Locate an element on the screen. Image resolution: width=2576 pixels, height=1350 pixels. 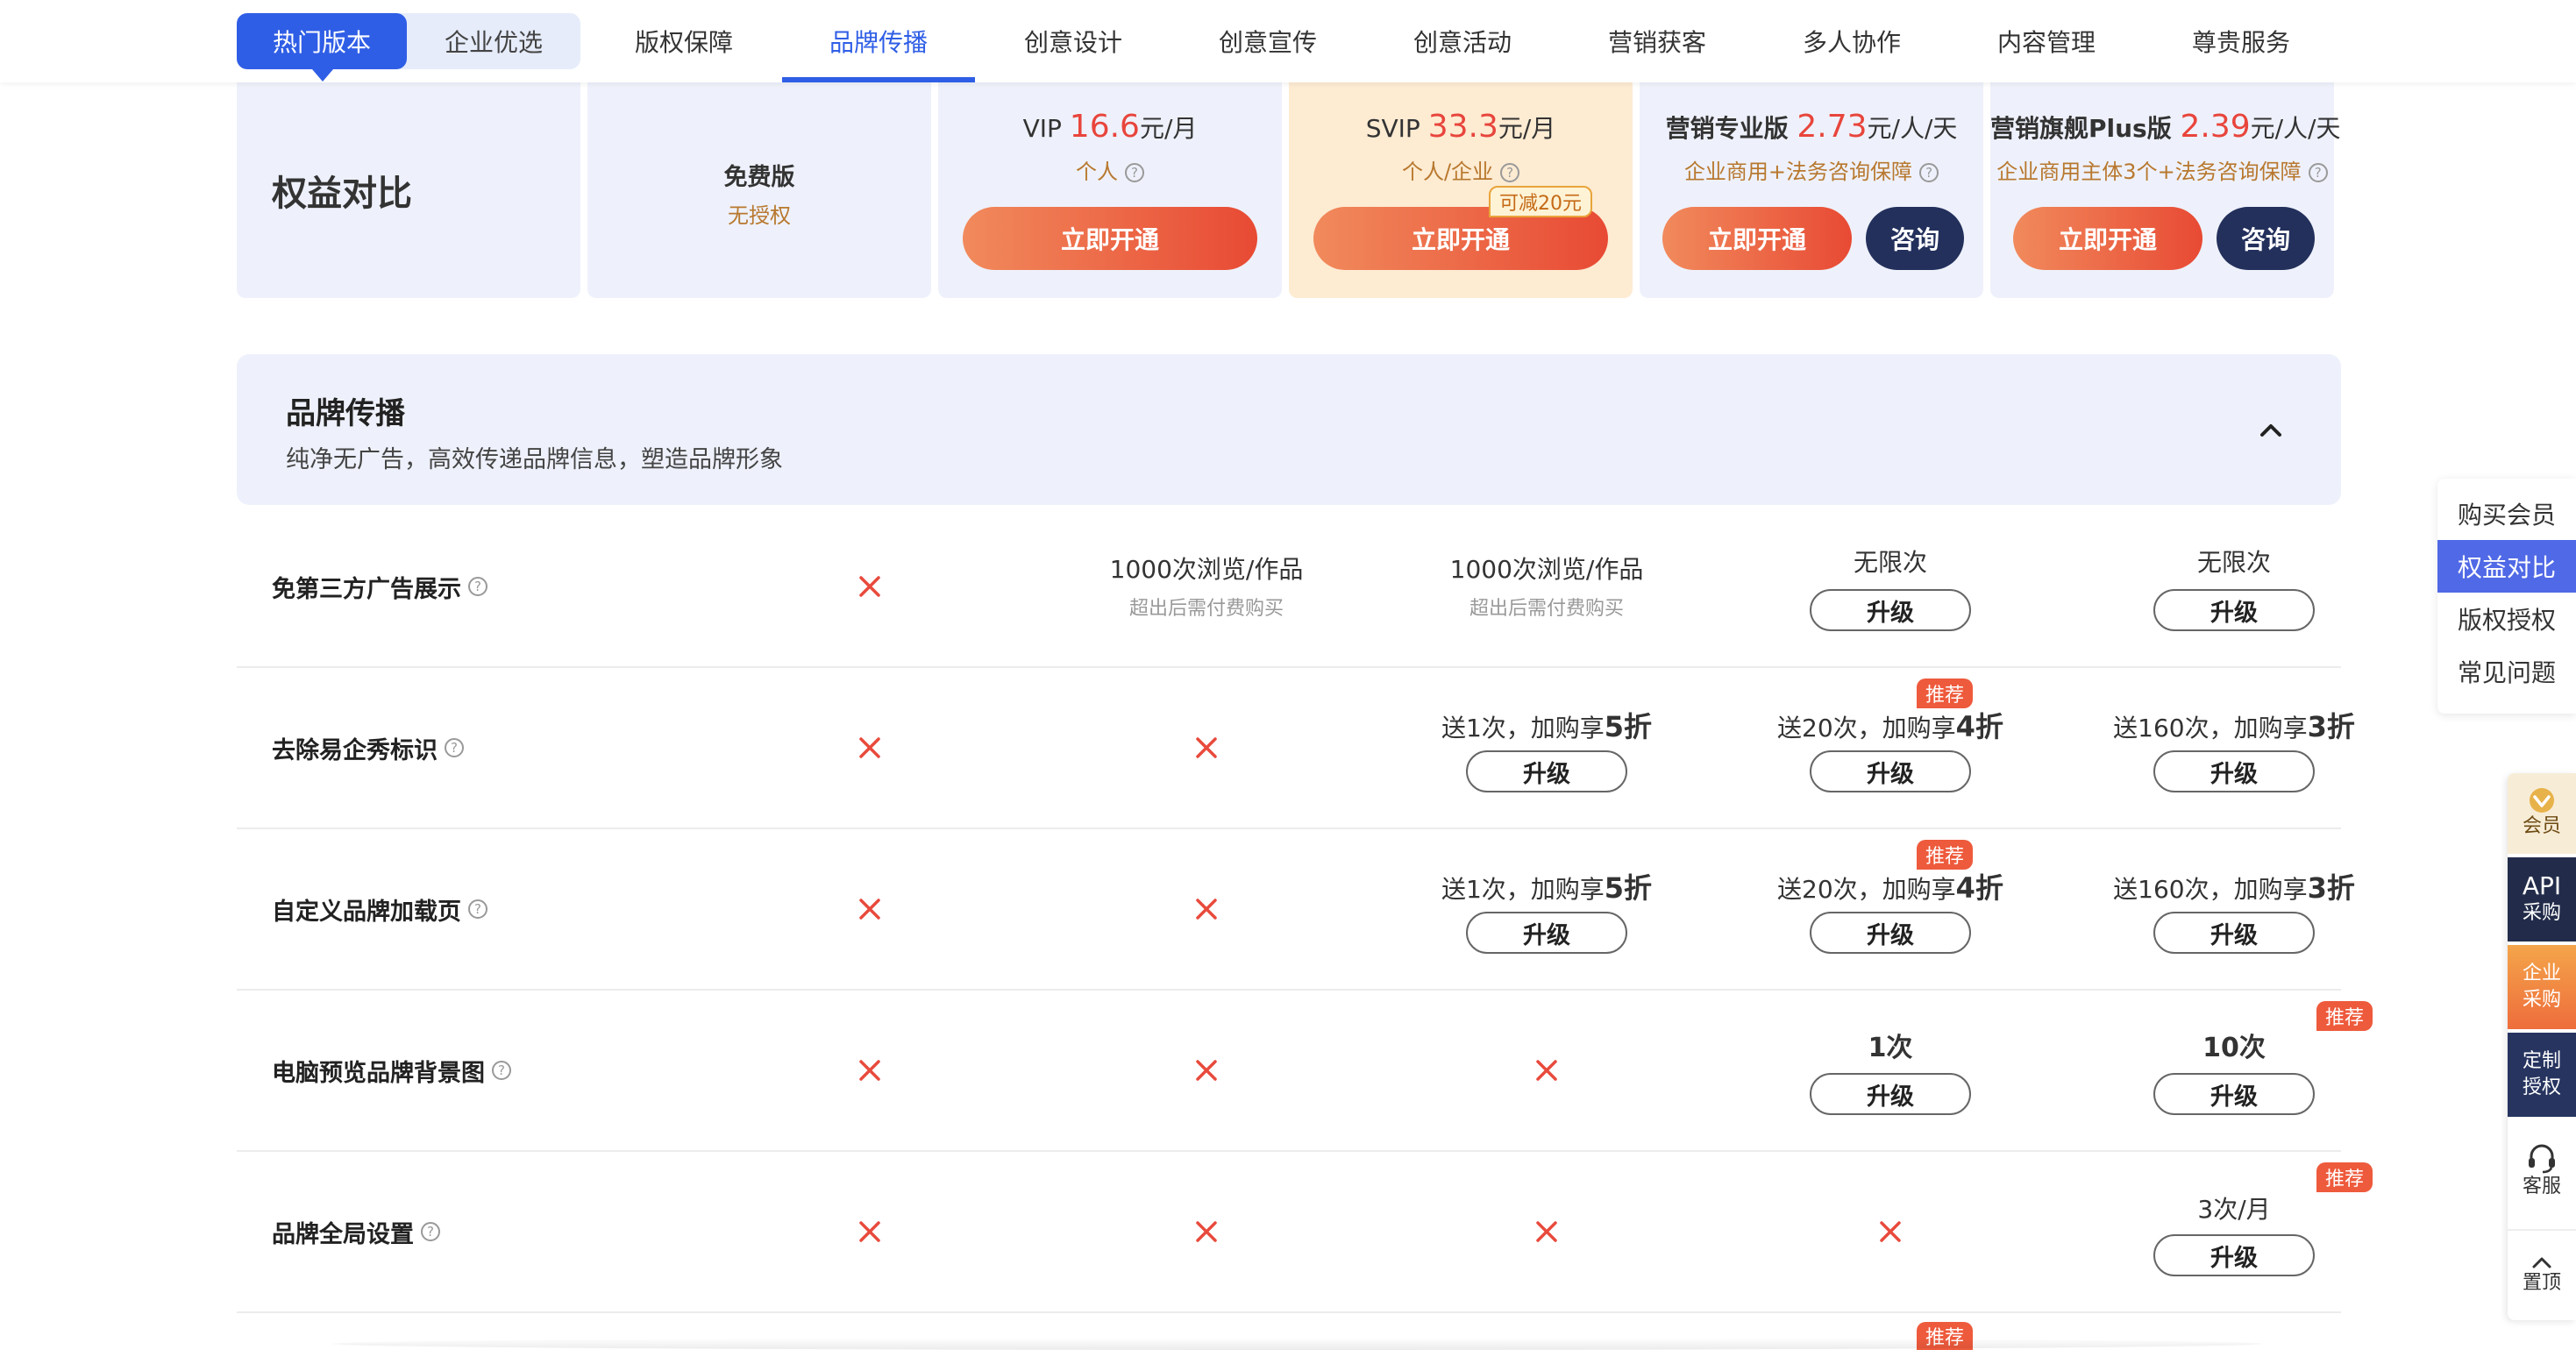
plan-pro-sub: 企业商用+法务咨询保障? is located at coordinates (1811, 170).